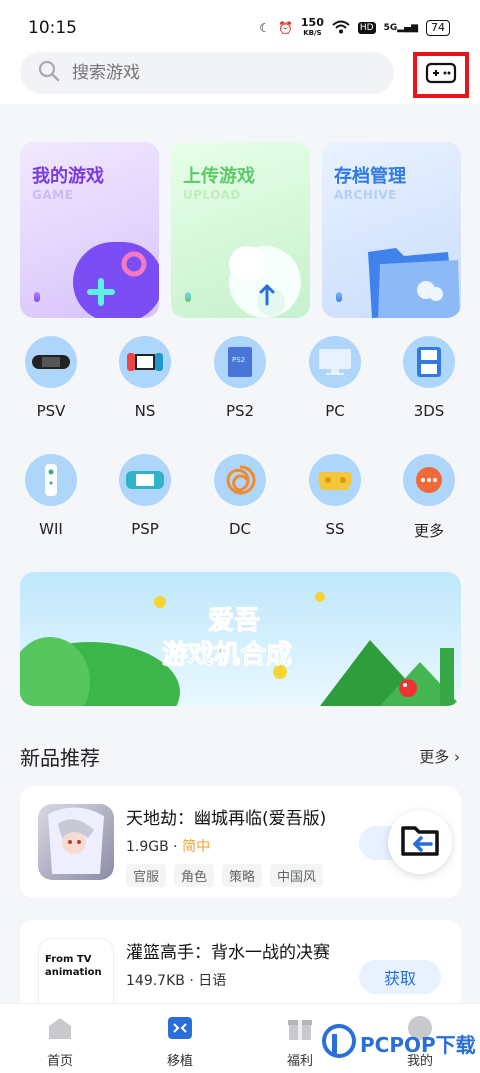 The image size is (480, 1073). I want to click on cloud-upload-icon, so click(264, 276).